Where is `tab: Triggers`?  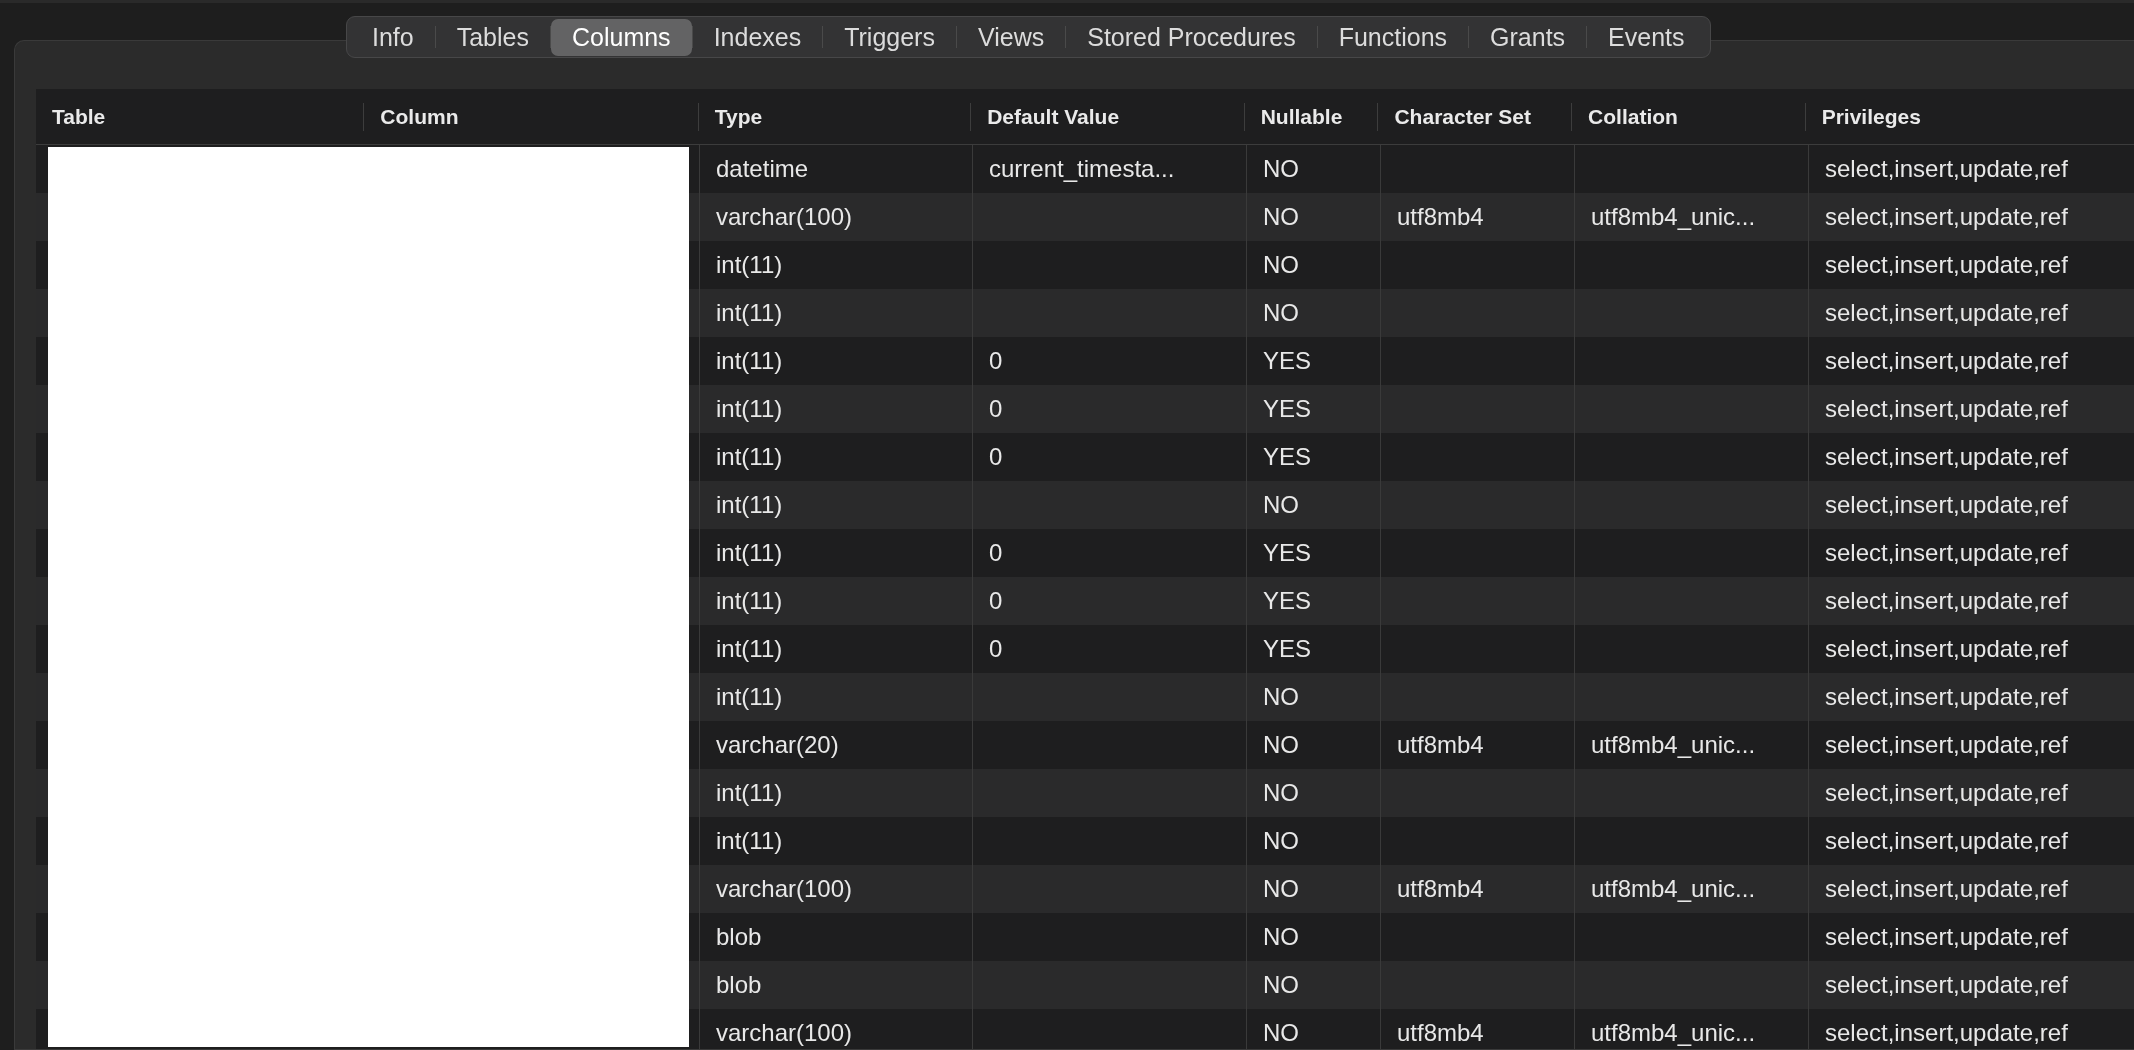 tab: Triggers is located at coordinates (889, 37).